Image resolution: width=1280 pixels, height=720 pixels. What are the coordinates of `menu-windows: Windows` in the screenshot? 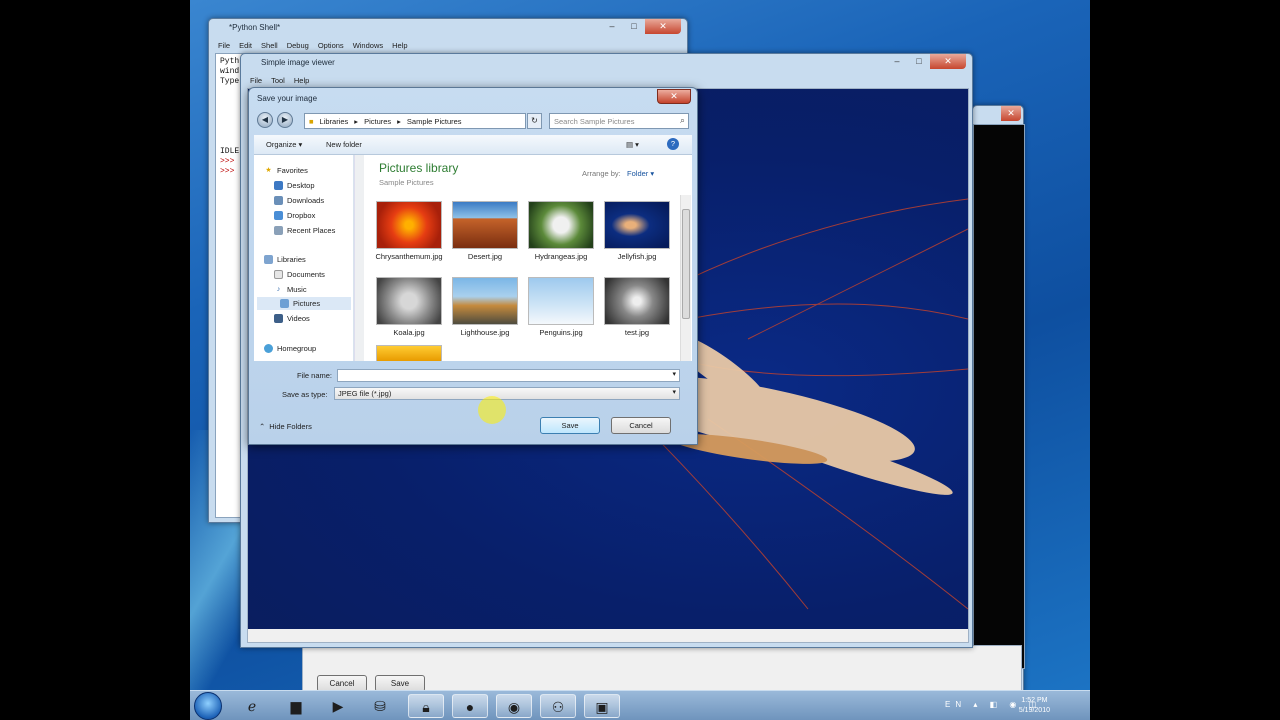 It's located at (368, 45).